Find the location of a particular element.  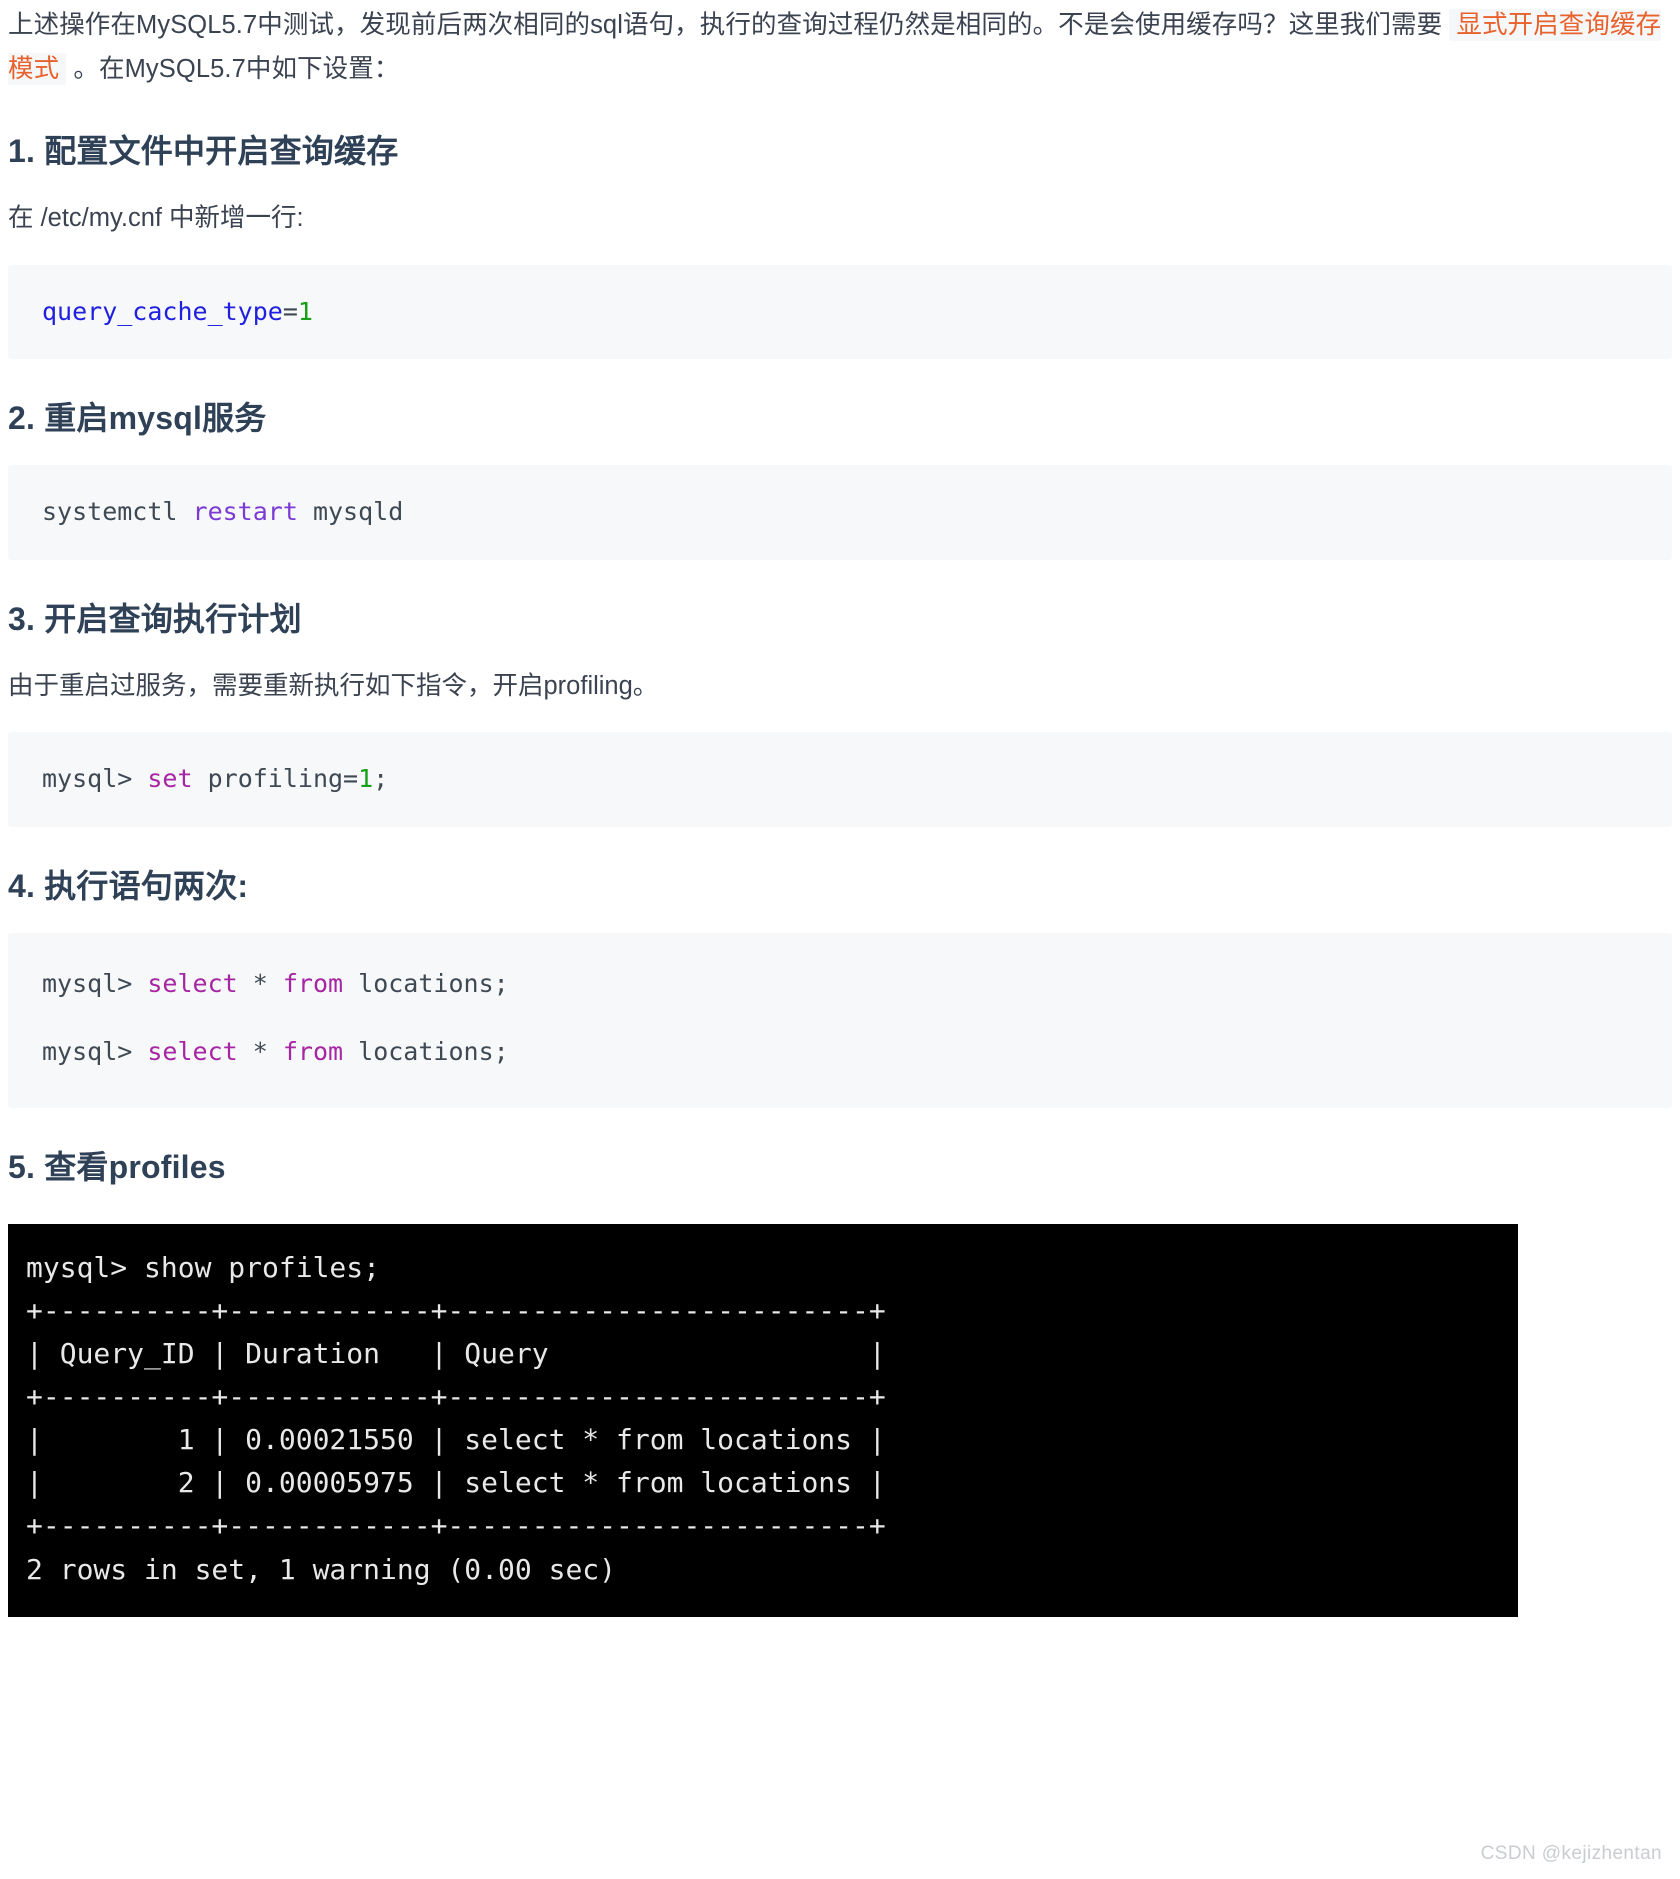

section-heading-2: 2. 重启mysql服务 is located at coordinates (840, 416).